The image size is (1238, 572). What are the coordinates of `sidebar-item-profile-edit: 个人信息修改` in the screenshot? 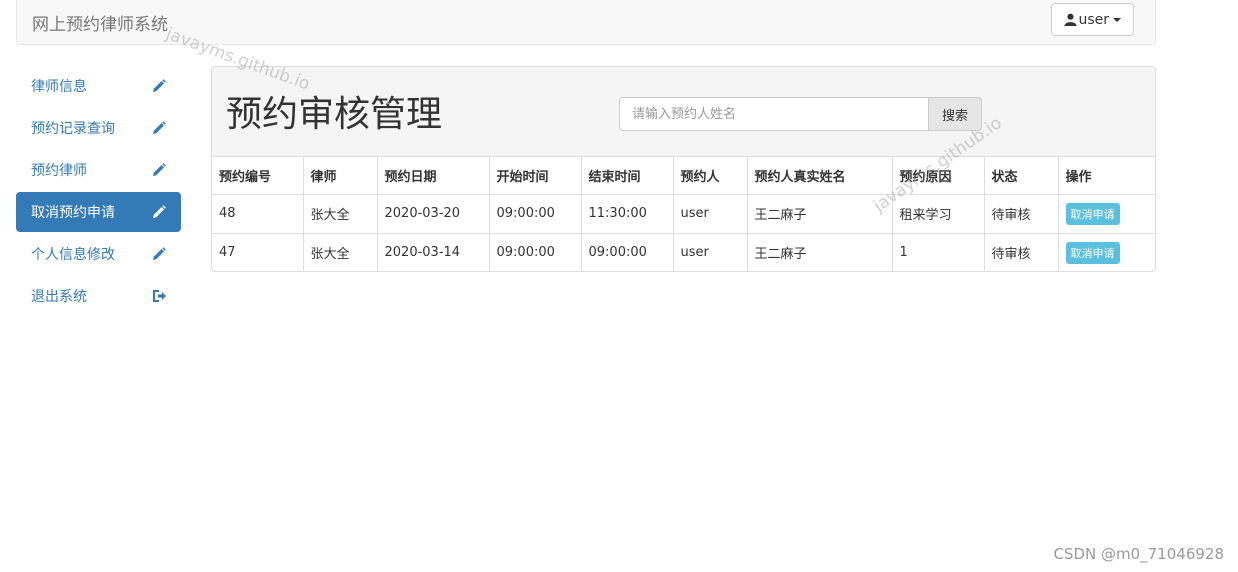 It's located at (98, 254).